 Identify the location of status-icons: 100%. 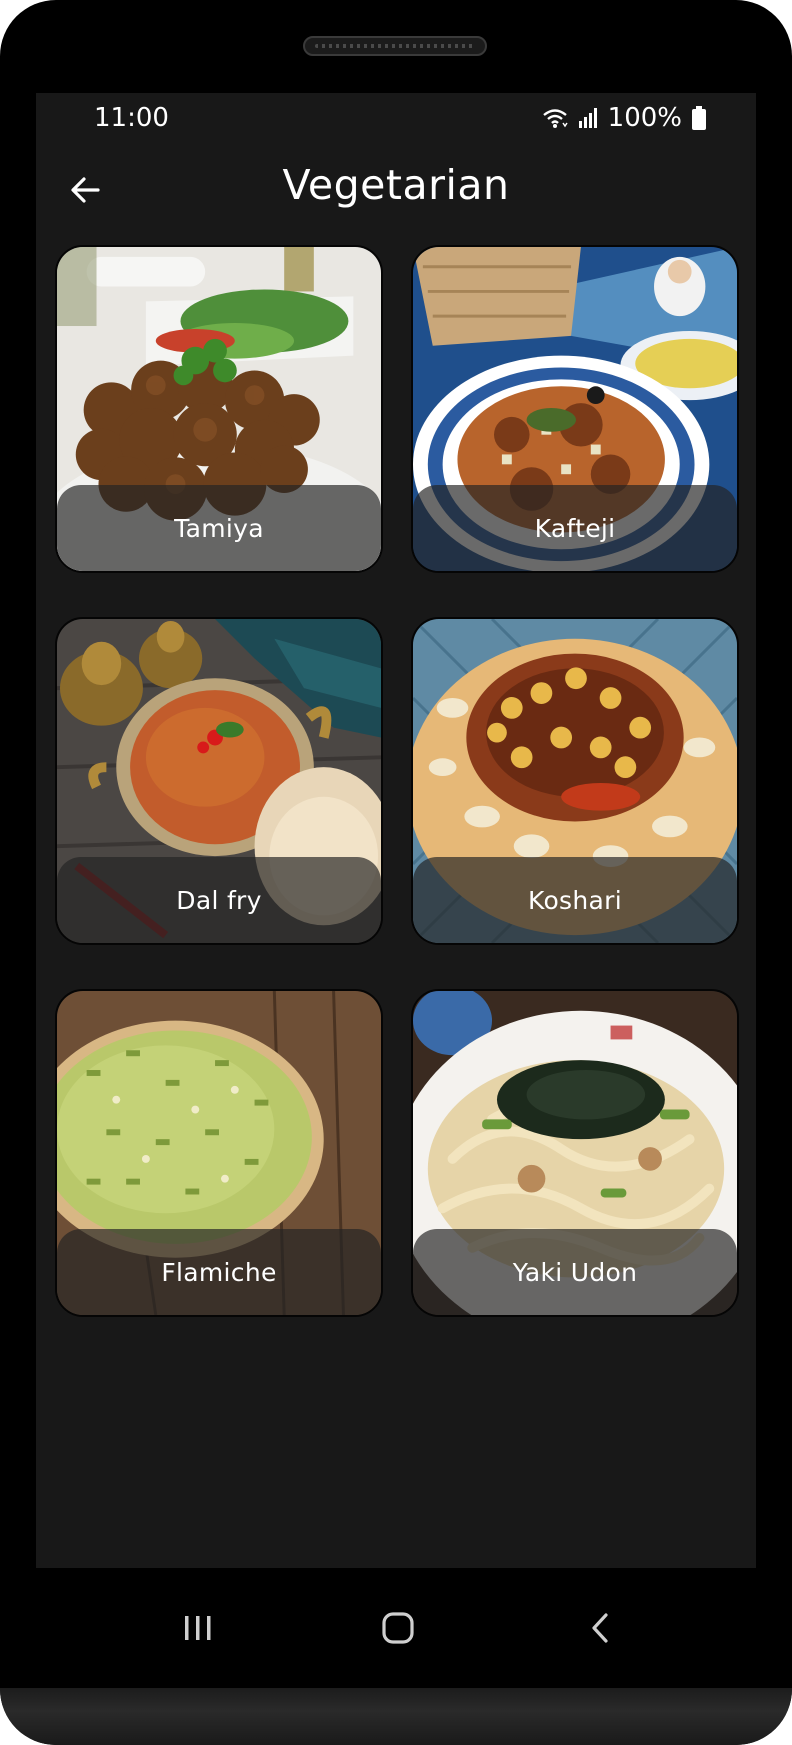
(624, 118).